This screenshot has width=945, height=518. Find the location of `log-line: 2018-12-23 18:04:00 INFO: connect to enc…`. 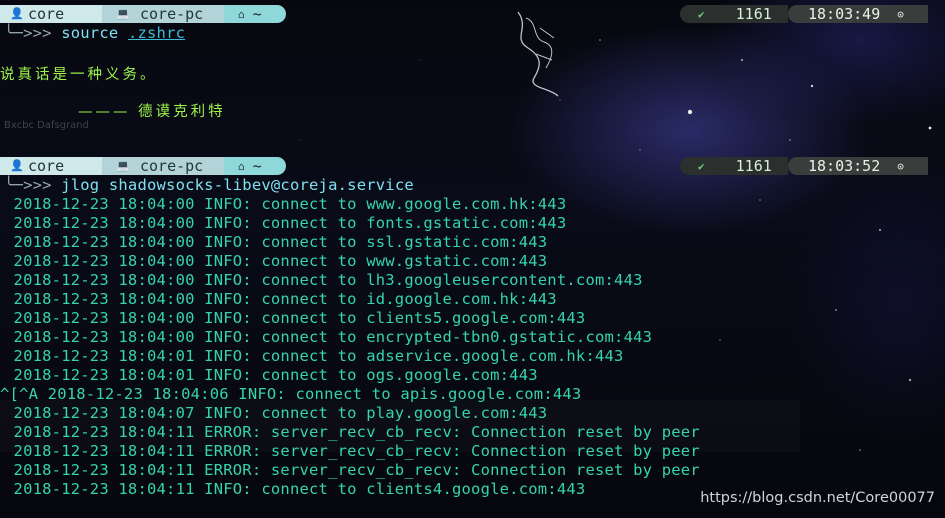

log-line: 2018-12-23 18:04:00 INFO: connect to enc… is located at coordinates (328, 337).